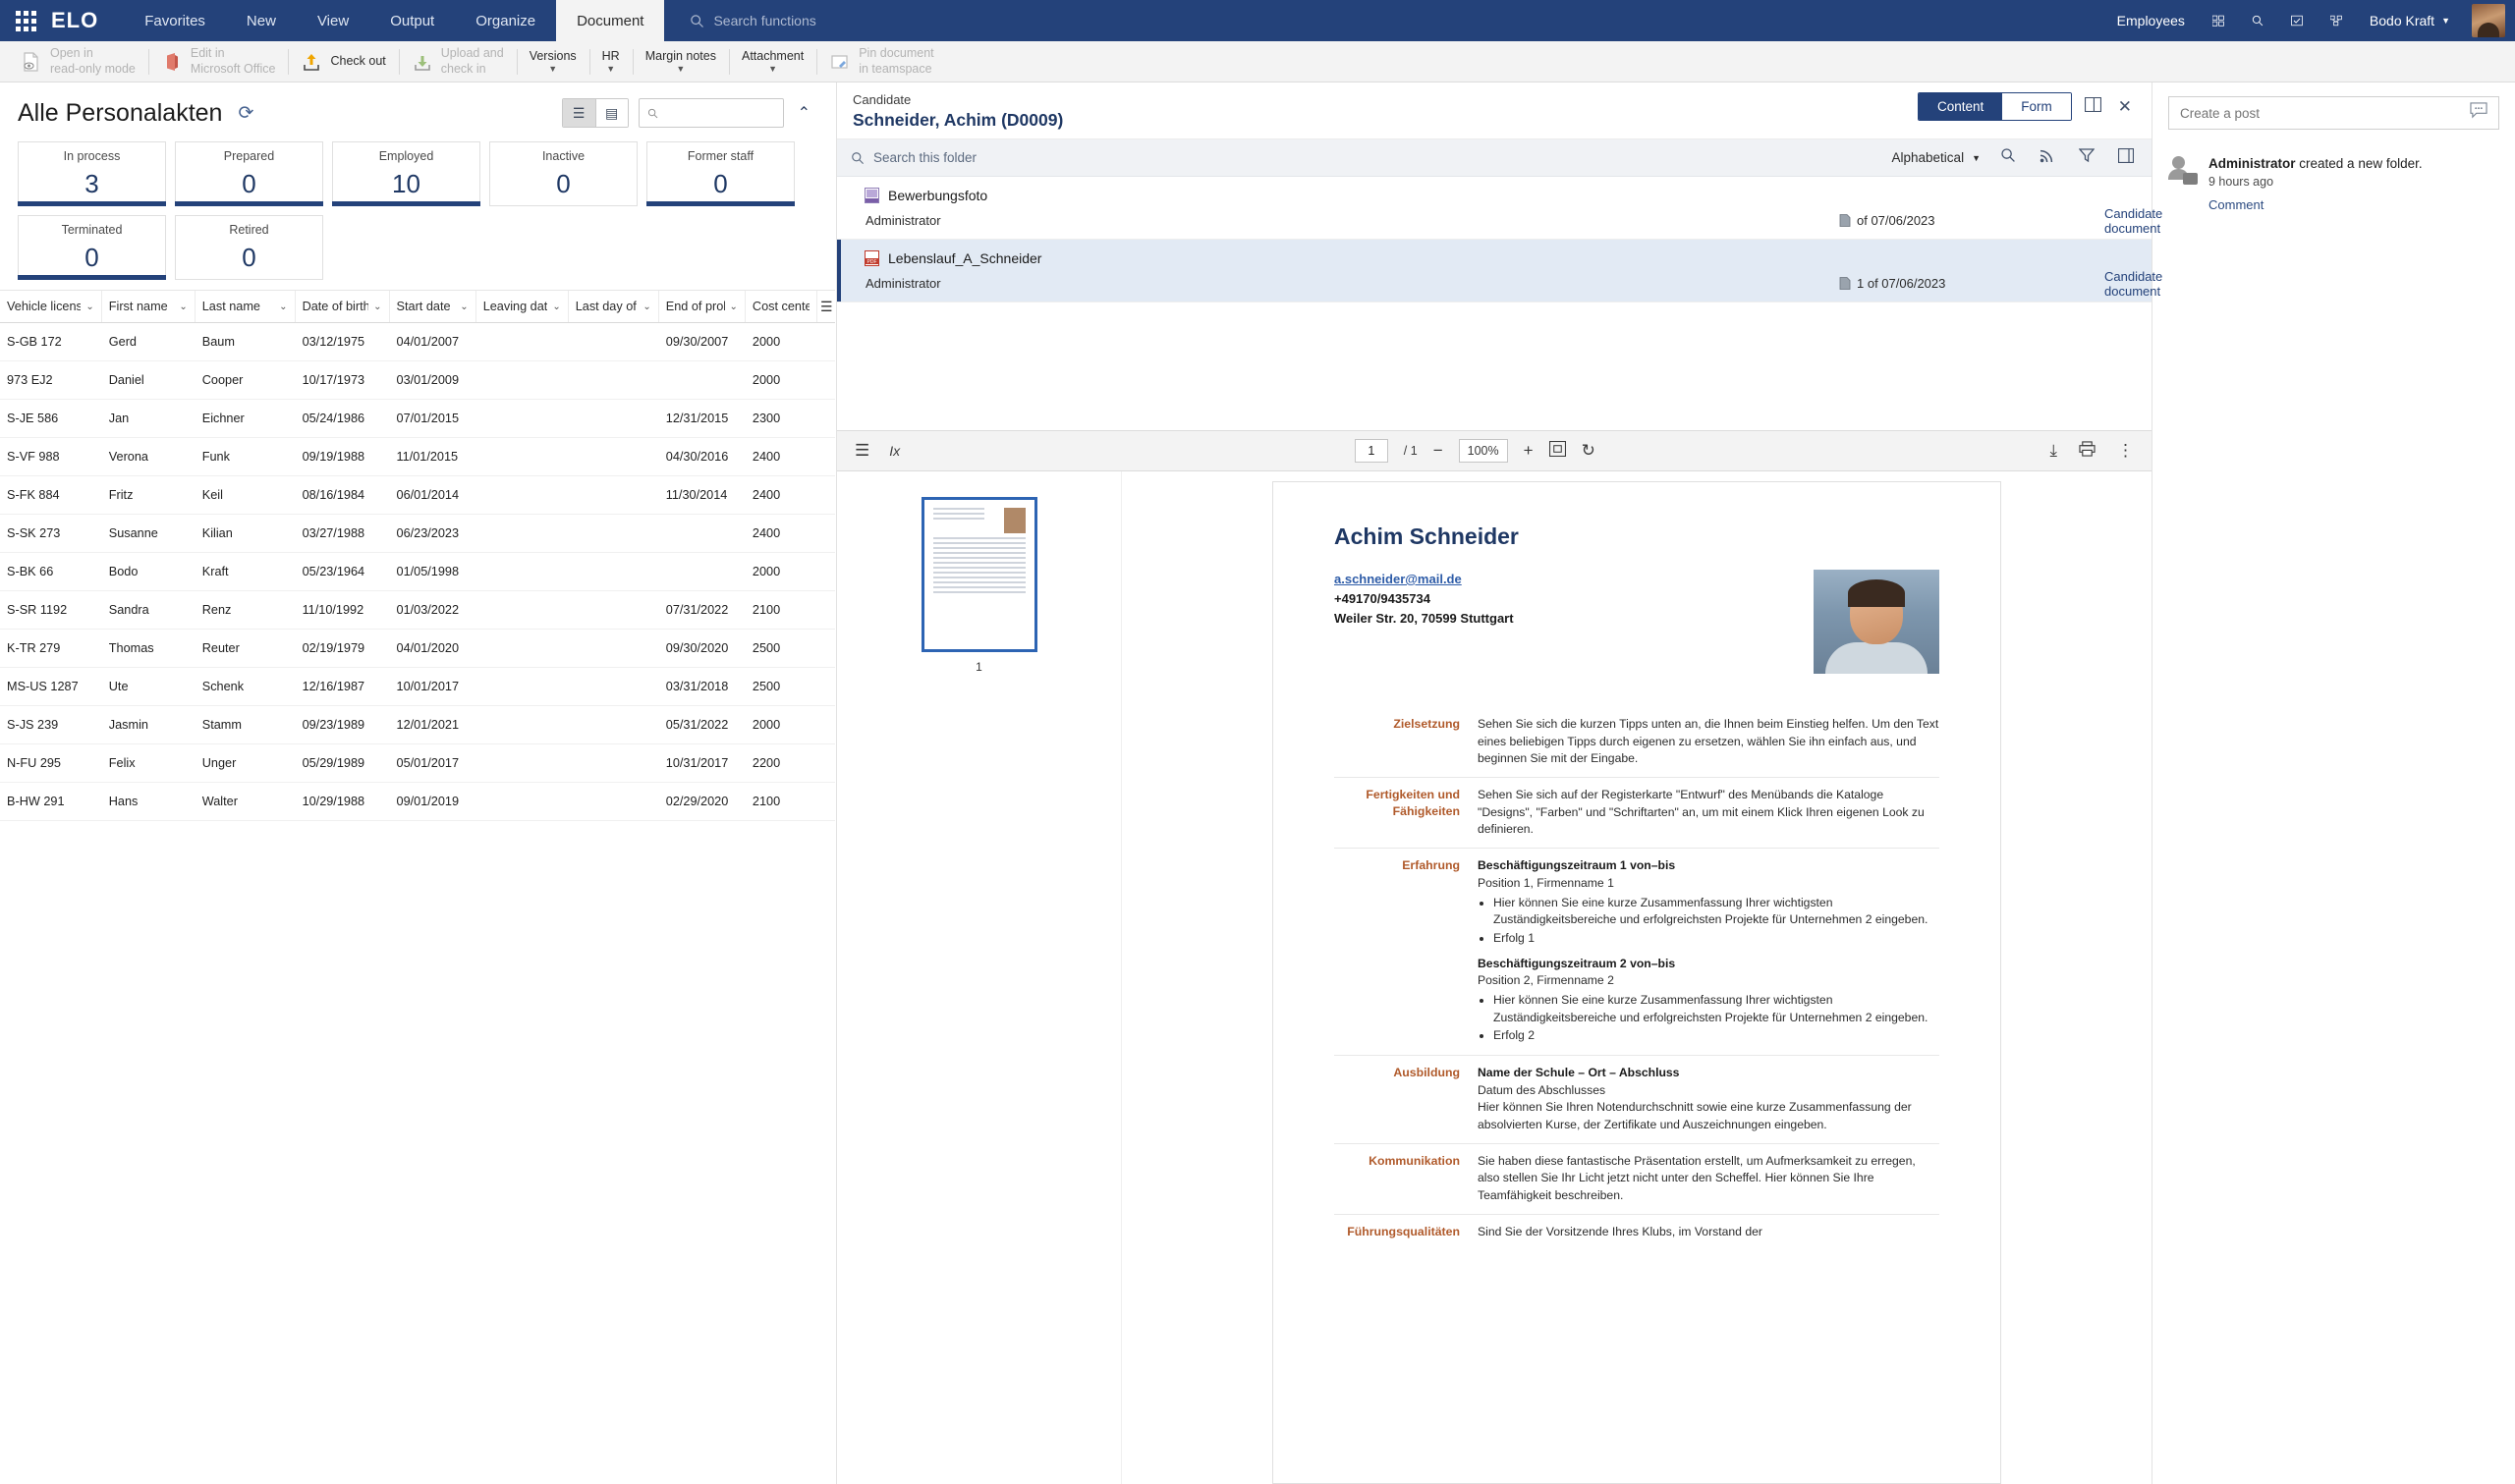 This screenshot has width=2515, height=1484. Describe the element at coordinates (78, 62) in the screenshot. I see `ribbon-open-readonly: Open in read-only mode` at that location.